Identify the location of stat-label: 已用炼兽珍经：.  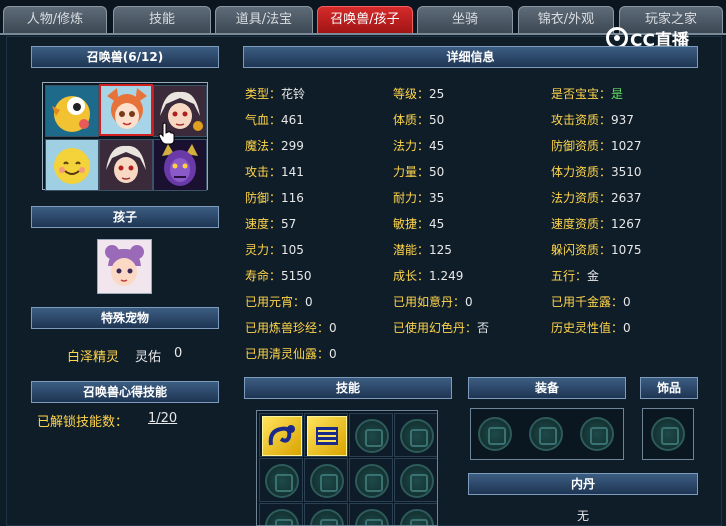
(287, 328).